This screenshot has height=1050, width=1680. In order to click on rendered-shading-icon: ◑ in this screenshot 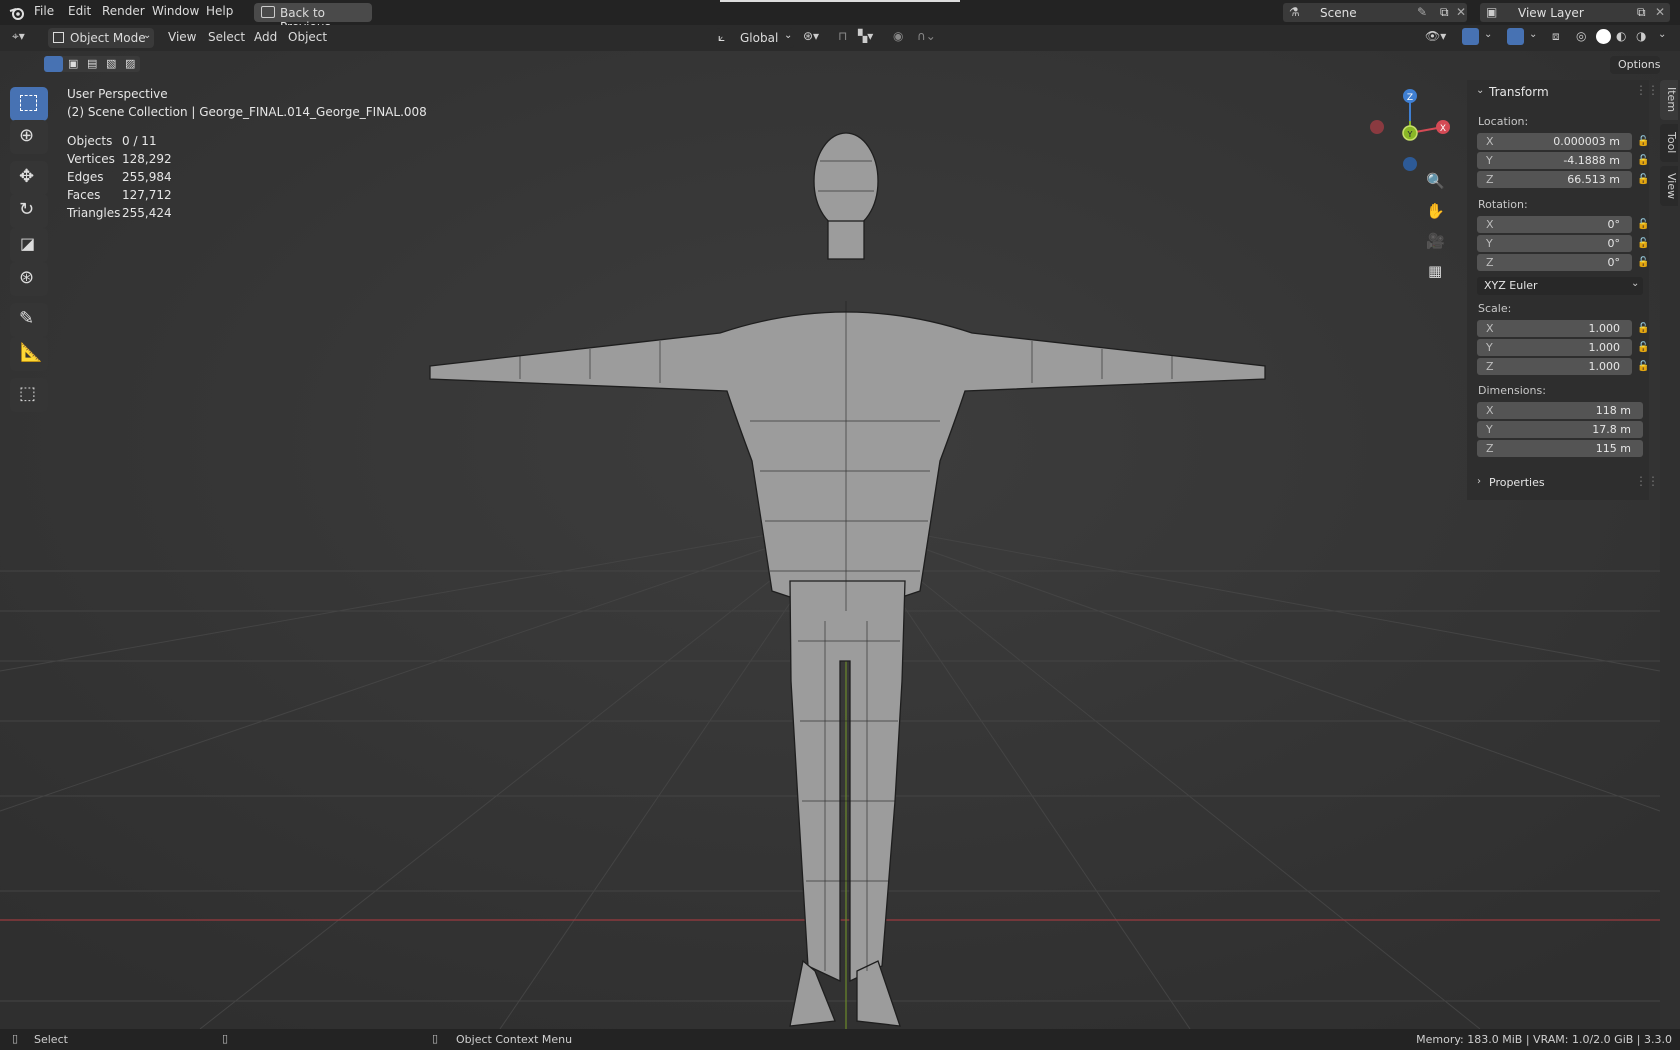, I will do `click(1641, 36)`.